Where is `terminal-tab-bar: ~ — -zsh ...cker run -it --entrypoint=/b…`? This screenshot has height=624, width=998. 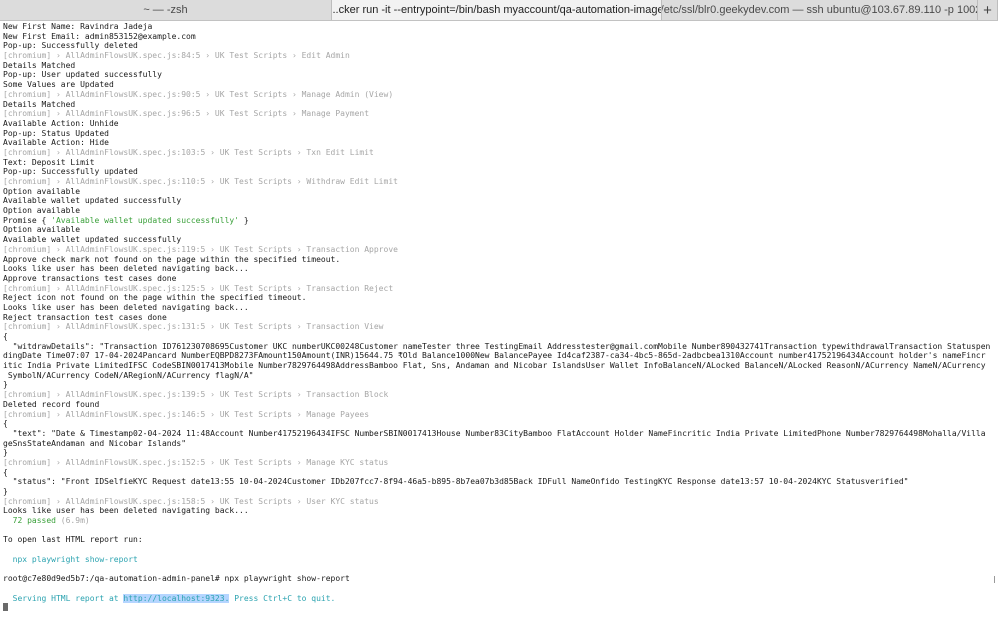 terminal-tab-bar: ~ — -zsh ...cker run -it --entrypoint=/b… is located at coordinates (499, 10).